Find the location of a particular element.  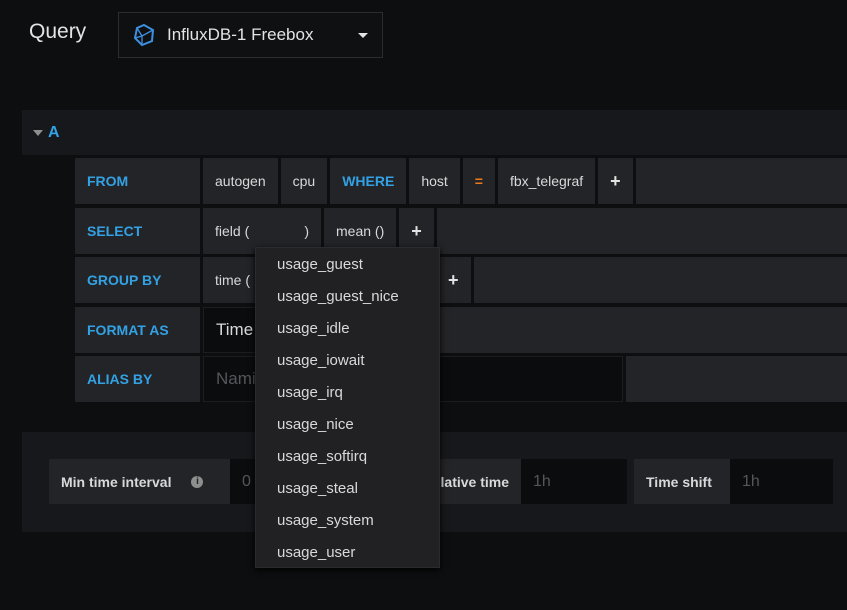

query-toggle: A is located at coordinates (46, 133).